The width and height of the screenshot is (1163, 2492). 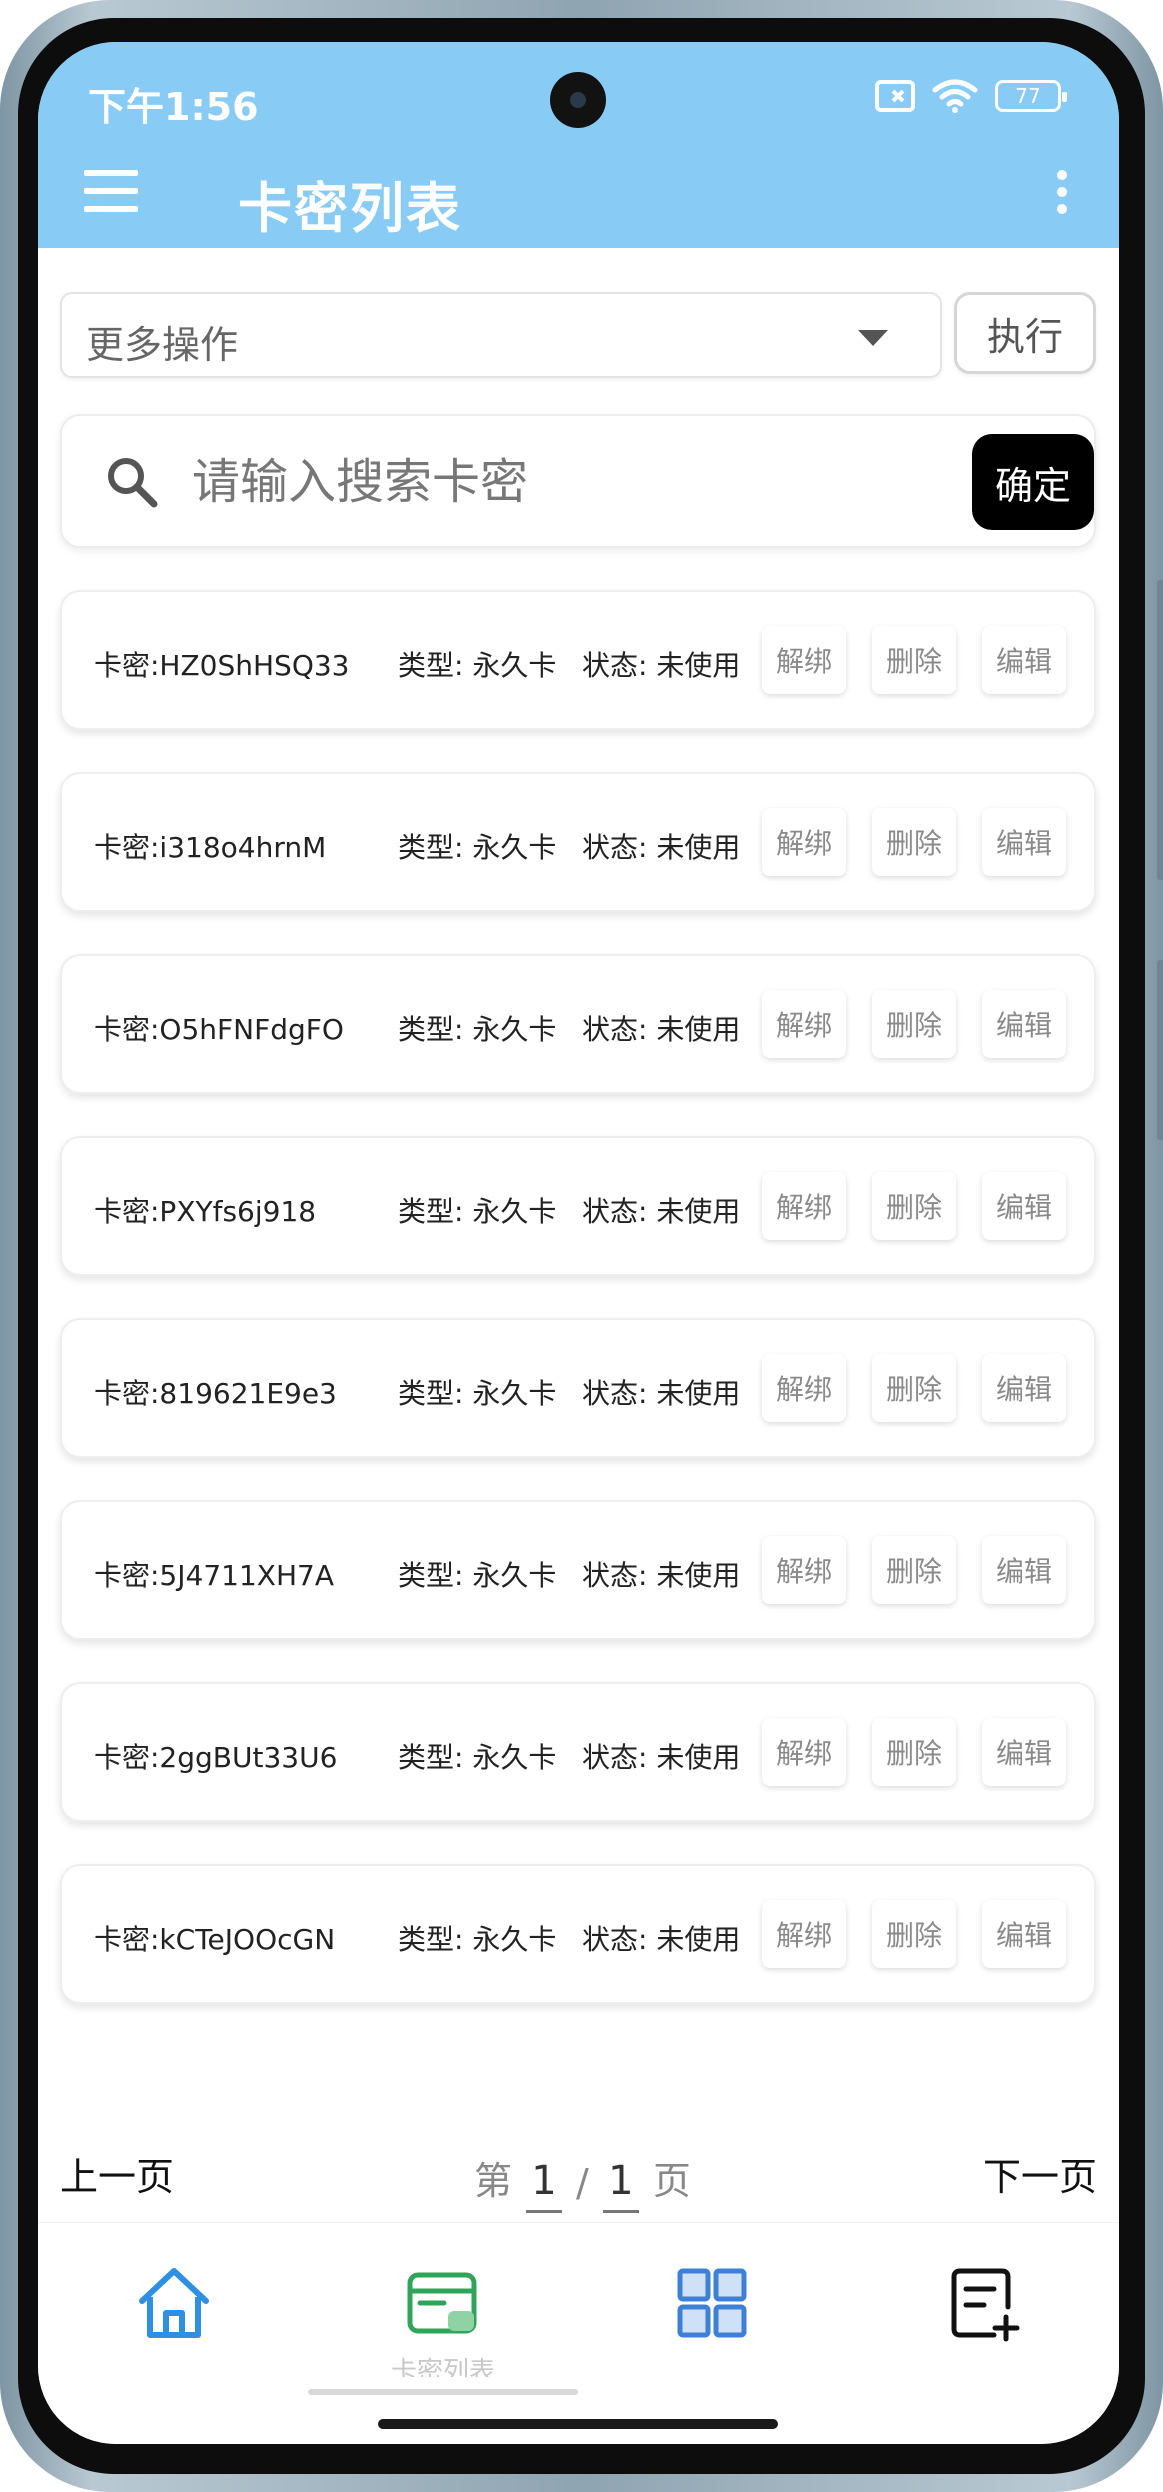 What do you see at coordinates (402, 482) in the screenshot?
I see `search-input` at bounding box center [402, 482].